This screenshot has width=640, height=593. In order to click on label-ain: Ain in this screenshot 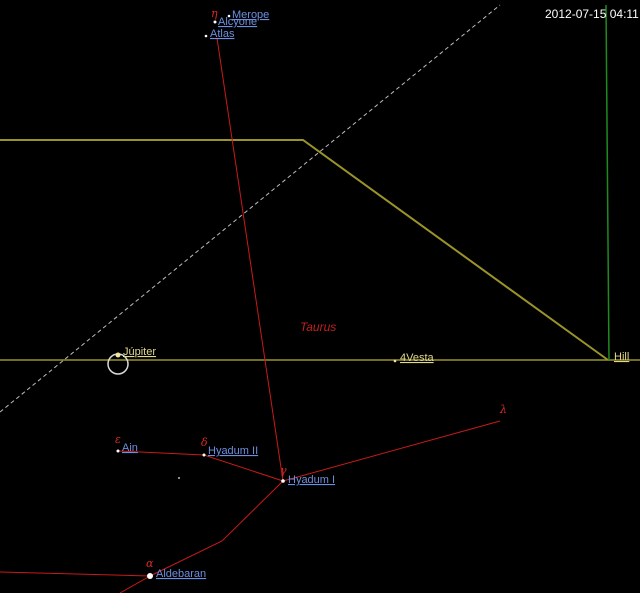, I will do `click(130, 448)`.